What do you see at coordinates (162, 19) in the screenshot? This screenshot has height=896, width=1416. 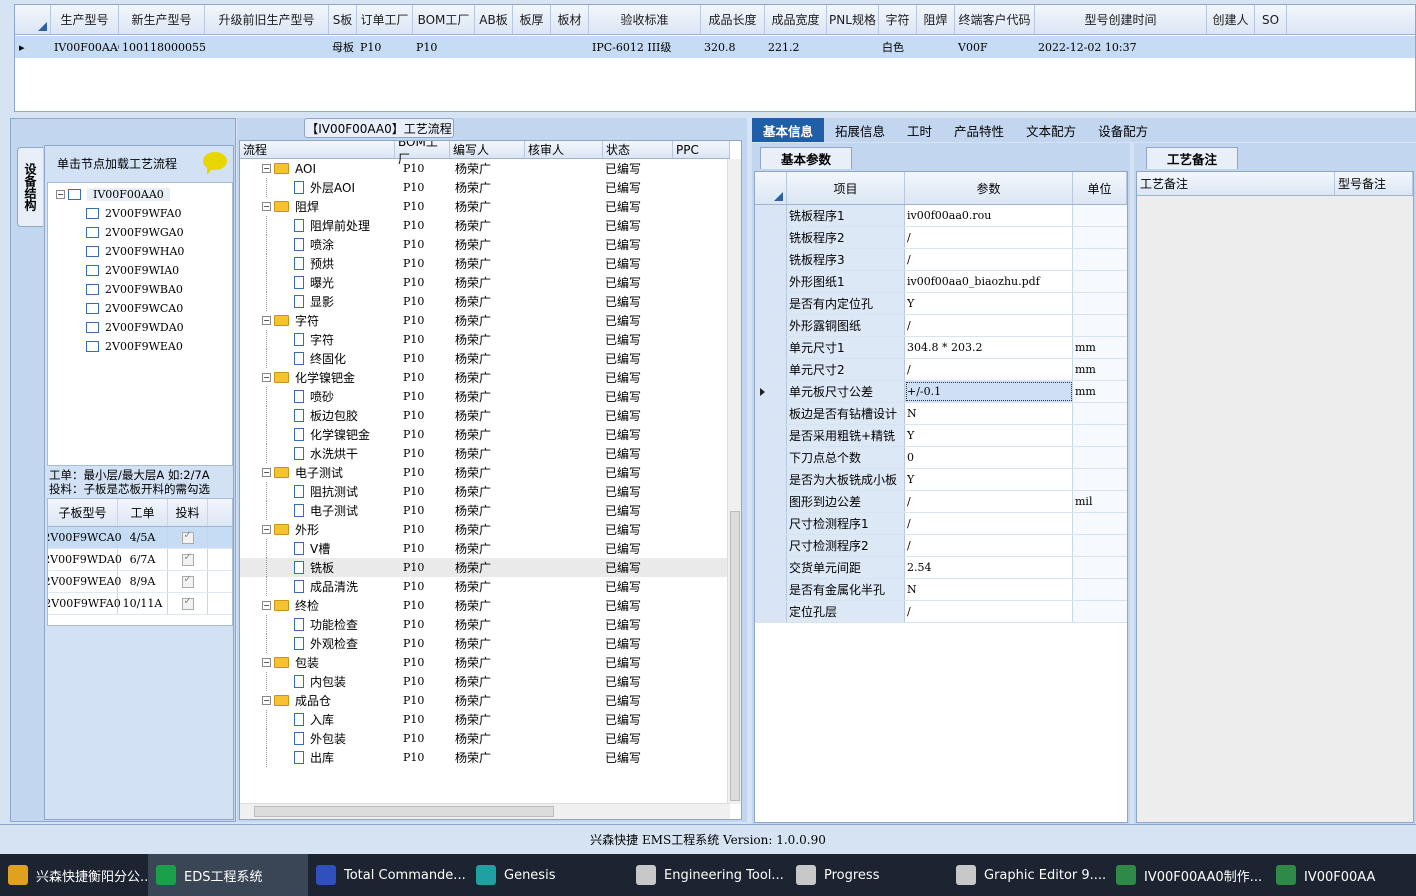 I see `col-header: 新生产型号` at bounding box center [162, 19].